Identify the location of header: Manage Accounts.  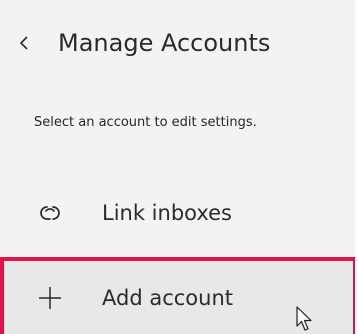
(177, 43).